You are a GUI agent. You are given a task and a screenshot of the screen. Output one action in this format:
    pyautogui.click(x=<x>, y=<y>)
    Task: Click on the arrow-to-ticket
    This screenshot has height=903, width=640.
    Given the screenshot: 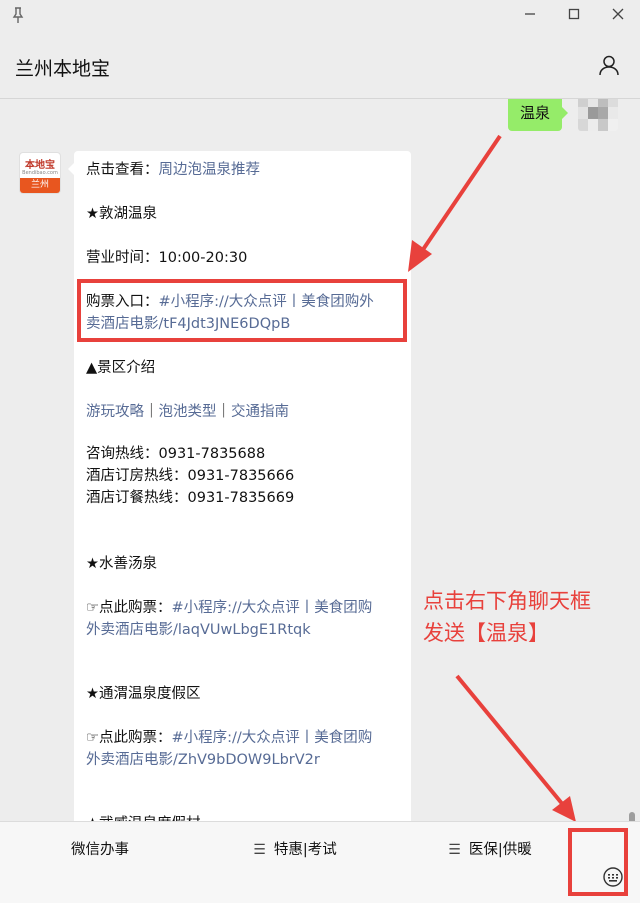 What is the action you would take?
    pyautogui.click(x=460, y=195)
    